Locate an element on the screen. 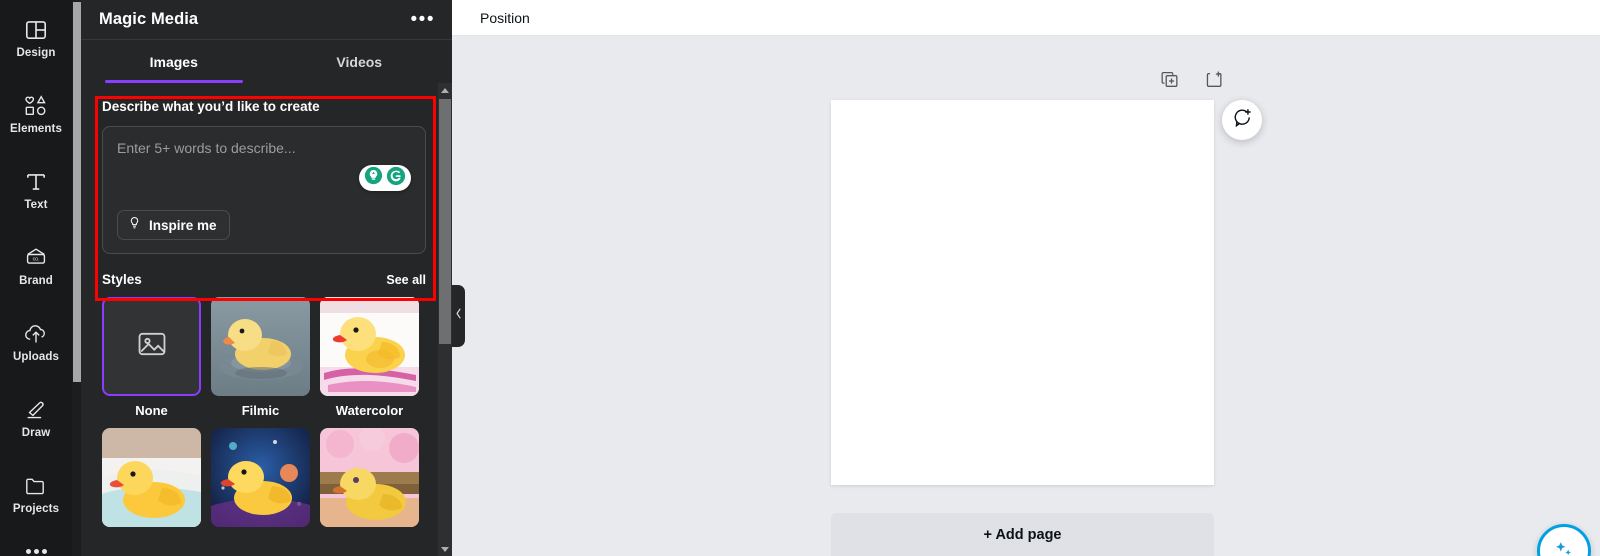  duck-photo-cosmic is located at coordinates (260, 477).